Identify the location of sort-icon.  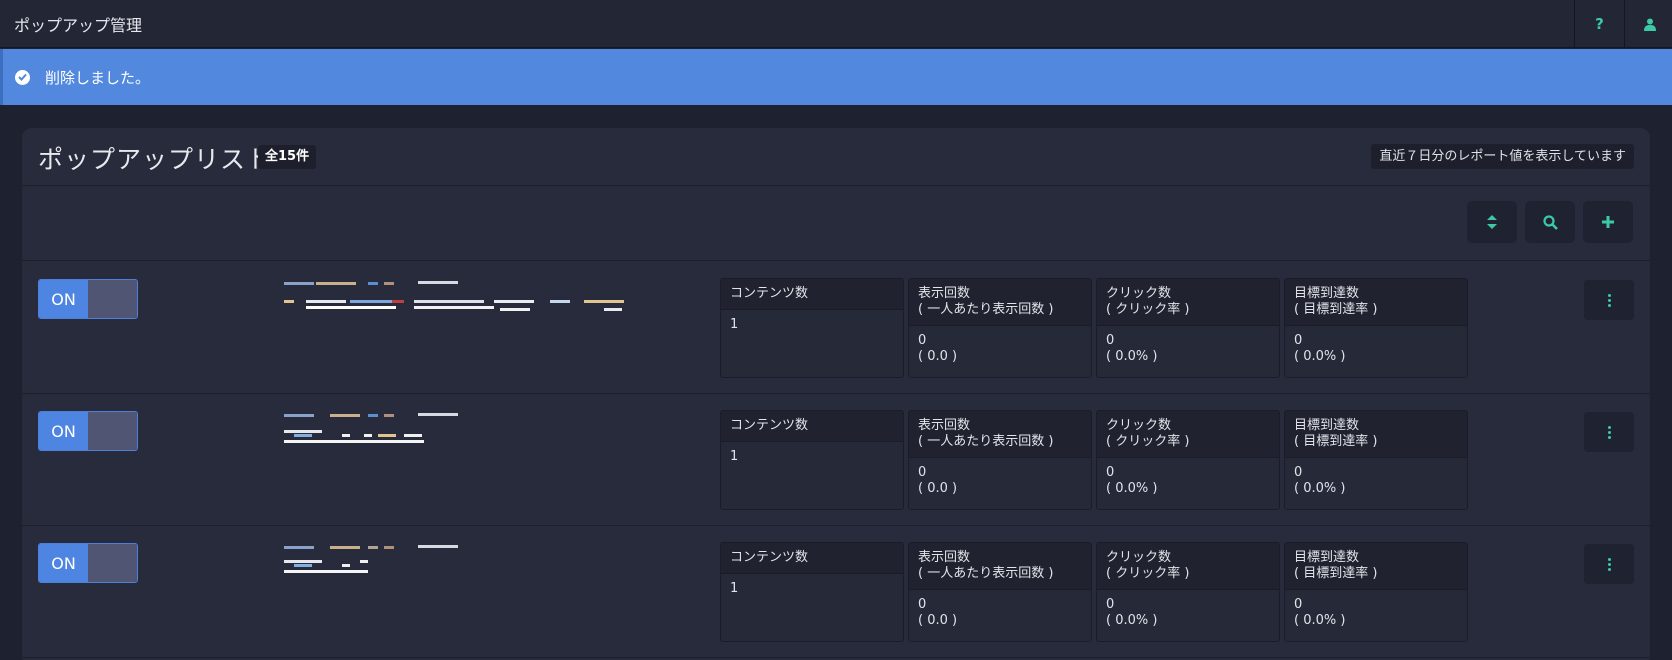
(1492, 222).